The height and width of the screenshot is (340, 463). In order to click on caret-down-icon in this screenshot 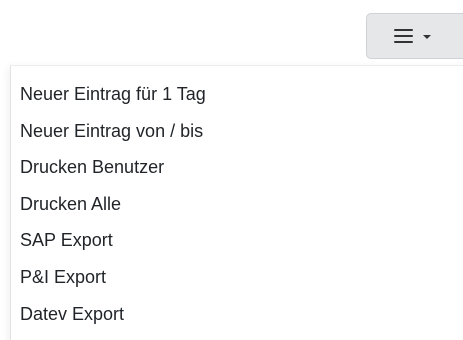, I will do `click(427, 36)`.